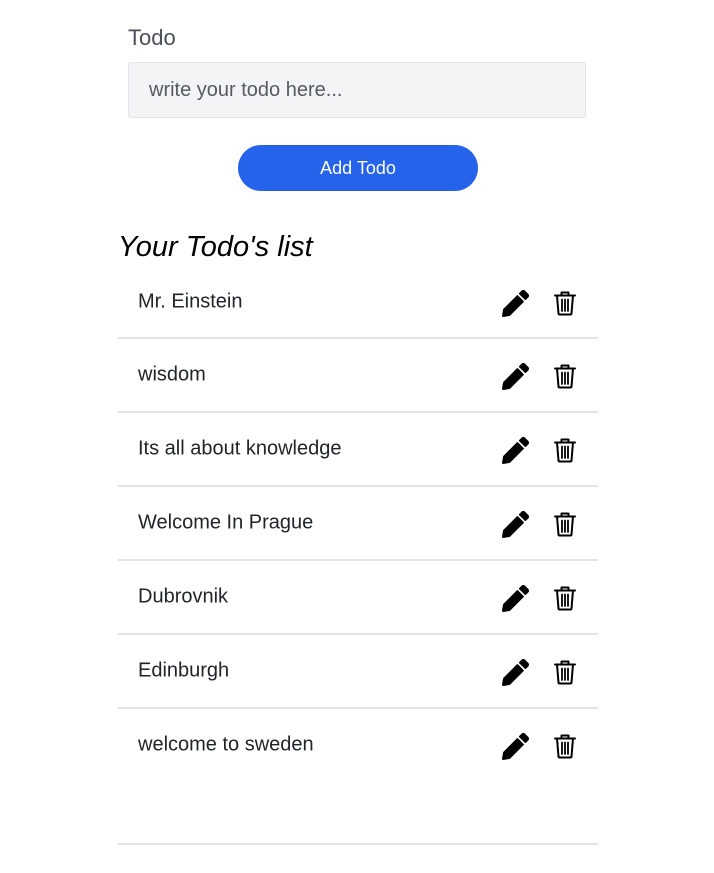  What do you see at coordinates (358, 777) in the screenshot?
I see `todo-item: welcome to sweden` at bounding box center [358, 777].